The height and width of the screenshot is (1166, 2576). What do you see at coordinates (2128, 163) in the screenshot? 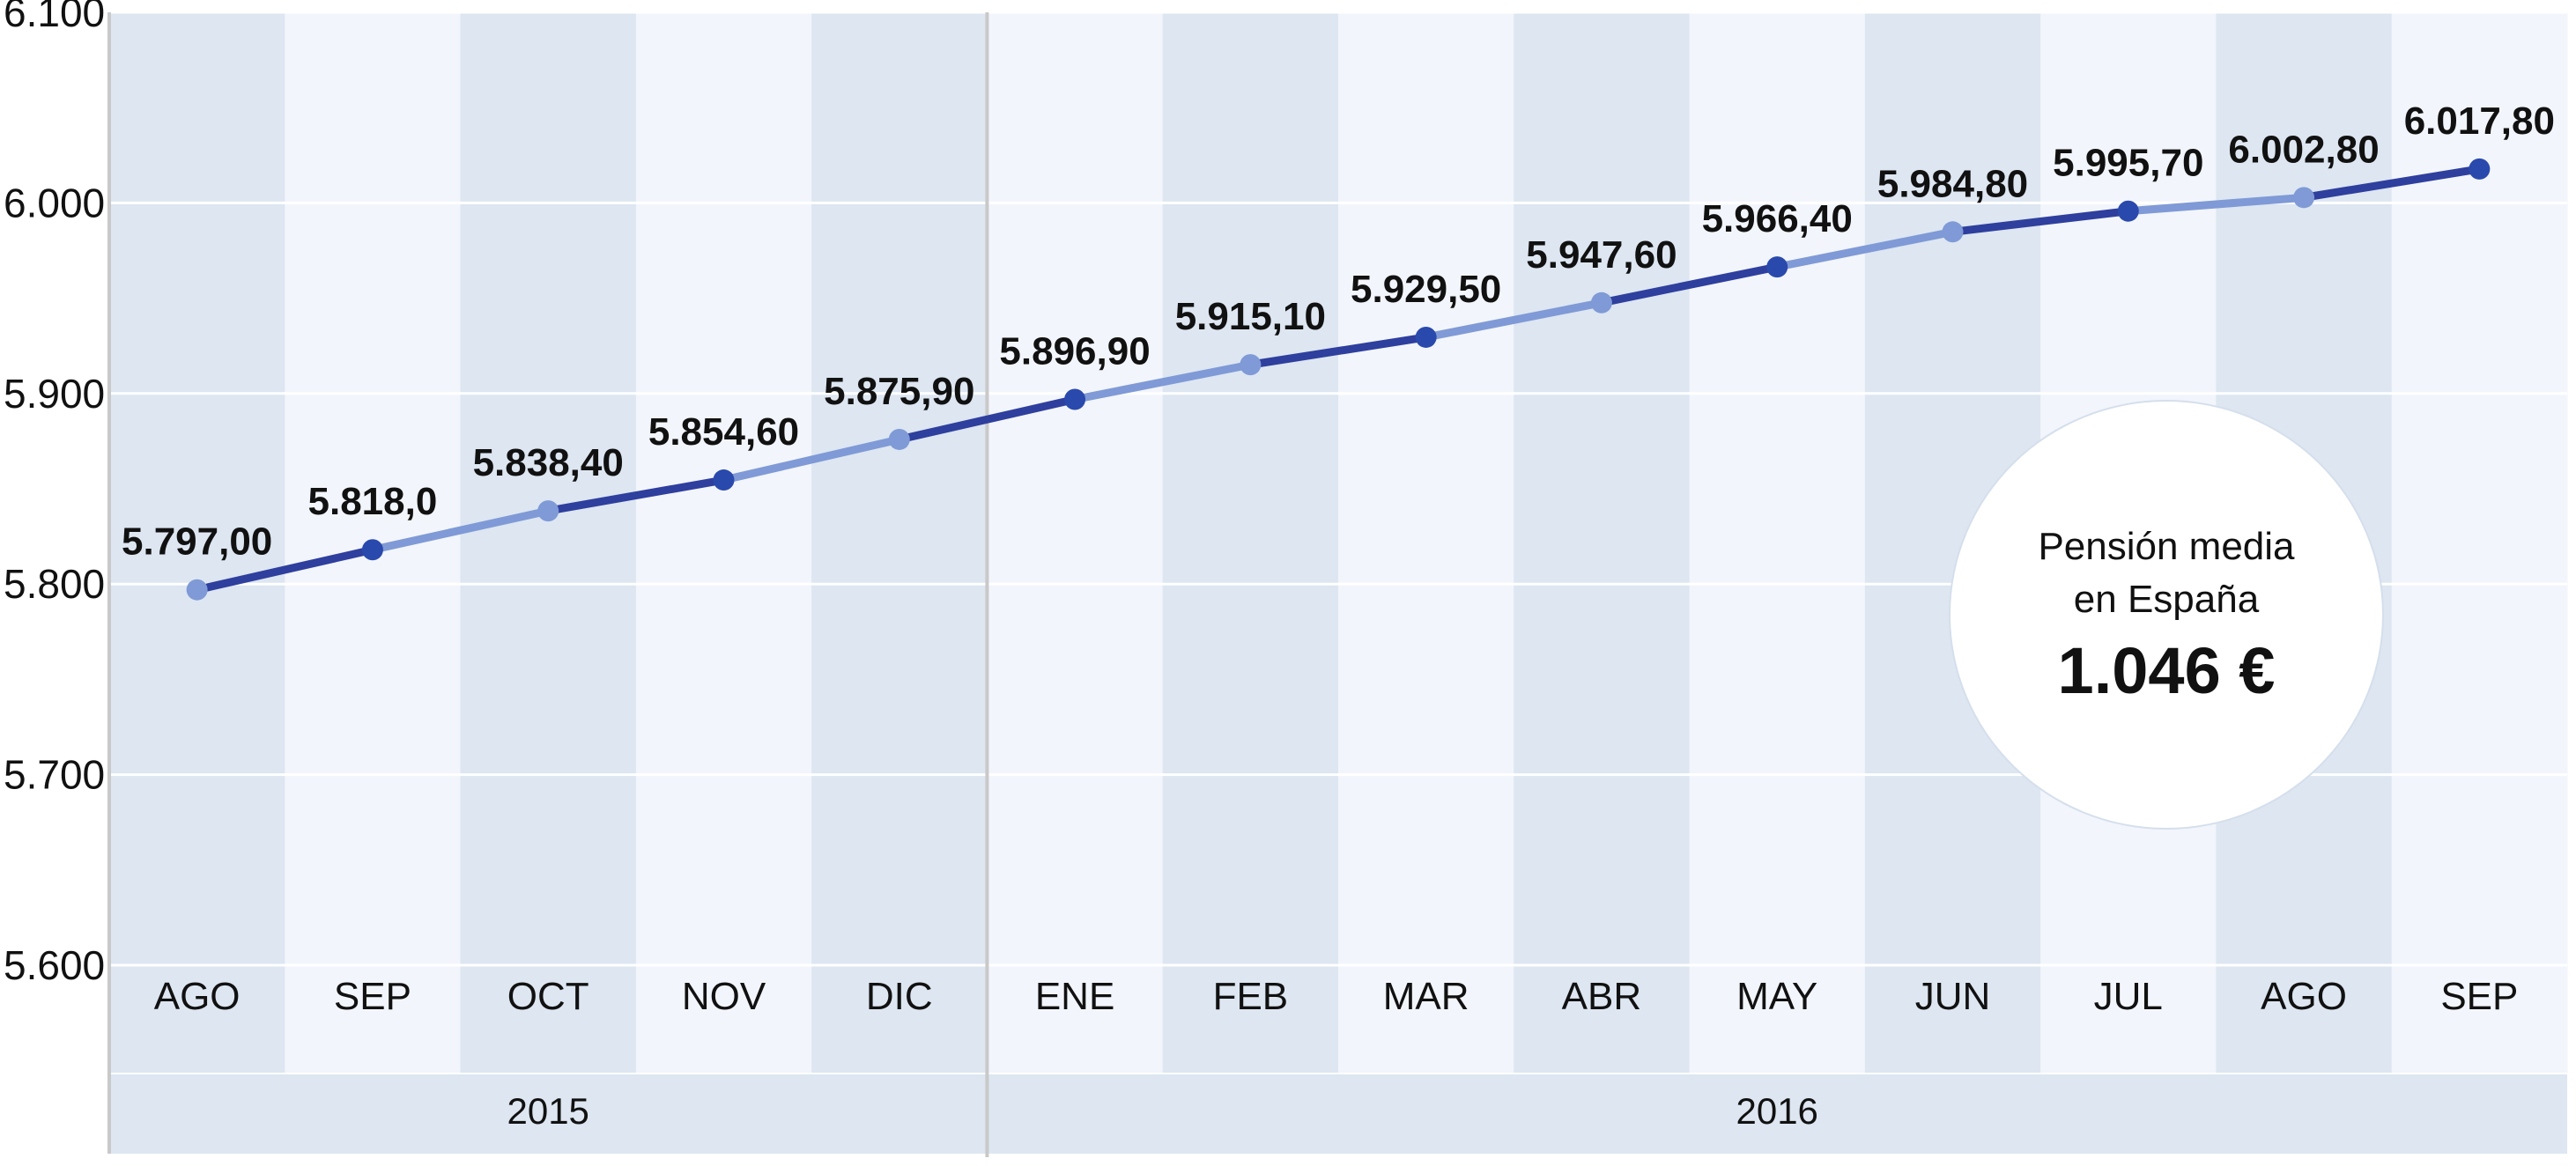
I see `data-label: 5.995,70` at bounding box center [2128, 163].